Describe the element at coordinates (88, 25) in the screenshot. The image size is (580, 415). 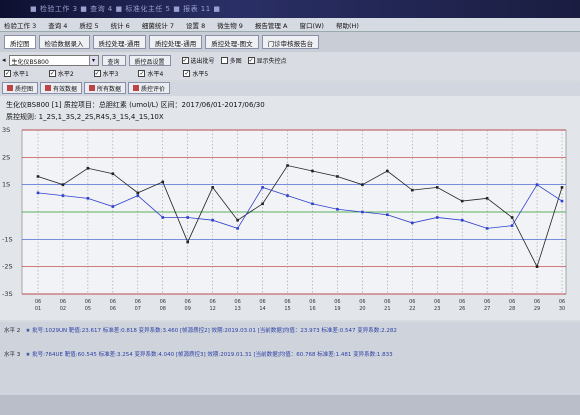
I see `menu-item-2: 质控 5` at that location.